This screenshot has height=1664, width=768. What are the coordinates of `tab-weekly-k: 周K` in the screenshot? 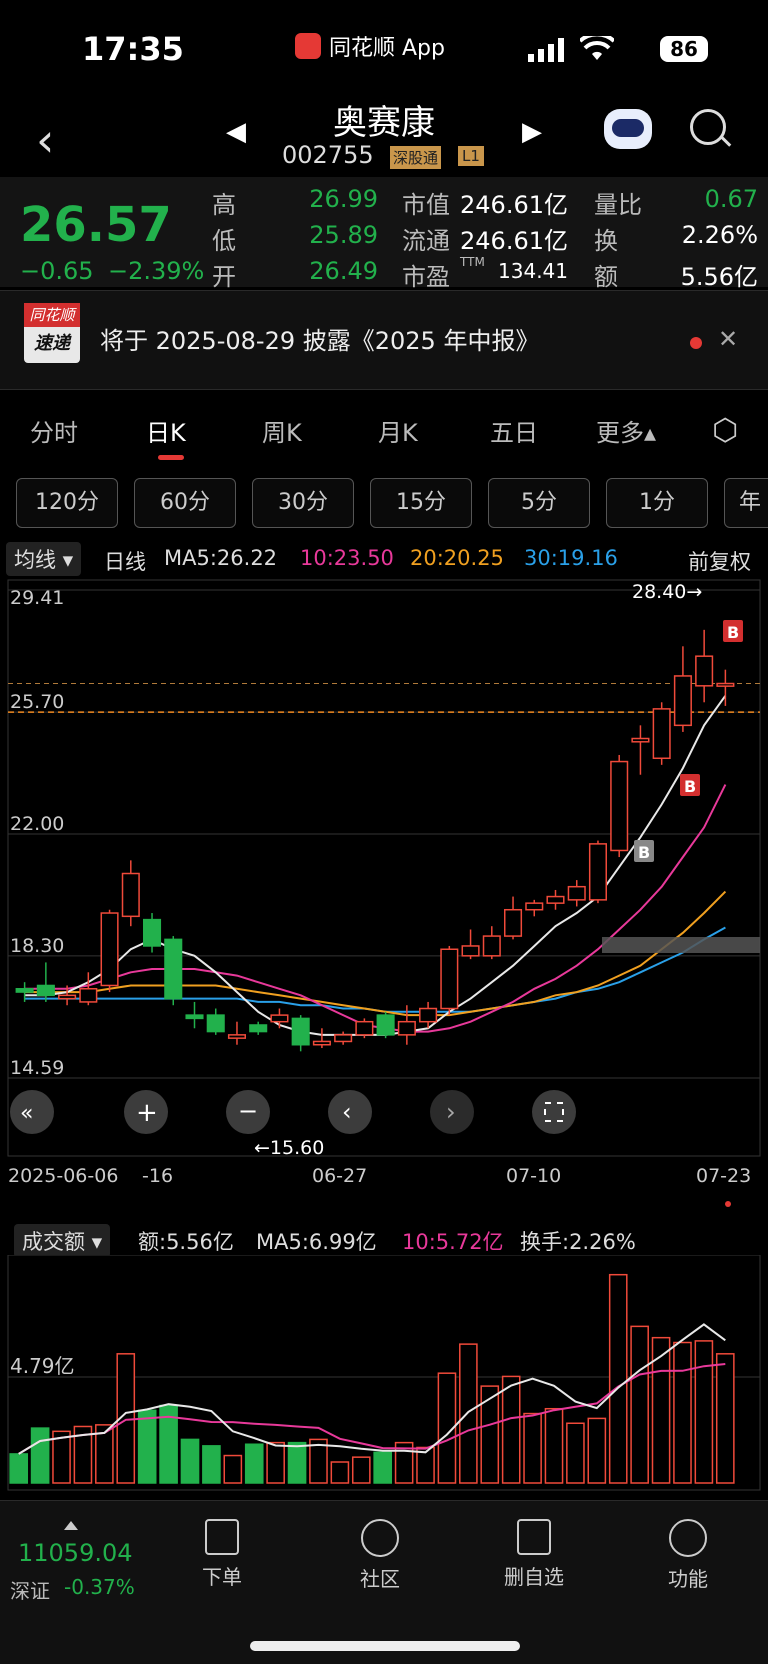 It's located at (282, 430).